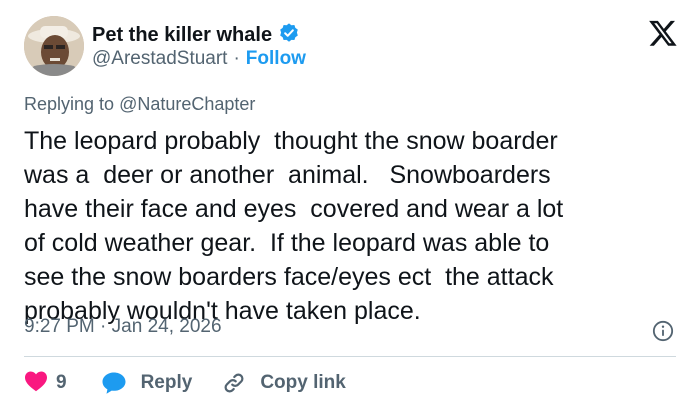 The height and width of the screenshot is (410, 700). I want to click on author-handle-row: @ArestadStuart · Follow, so click(199, 59).